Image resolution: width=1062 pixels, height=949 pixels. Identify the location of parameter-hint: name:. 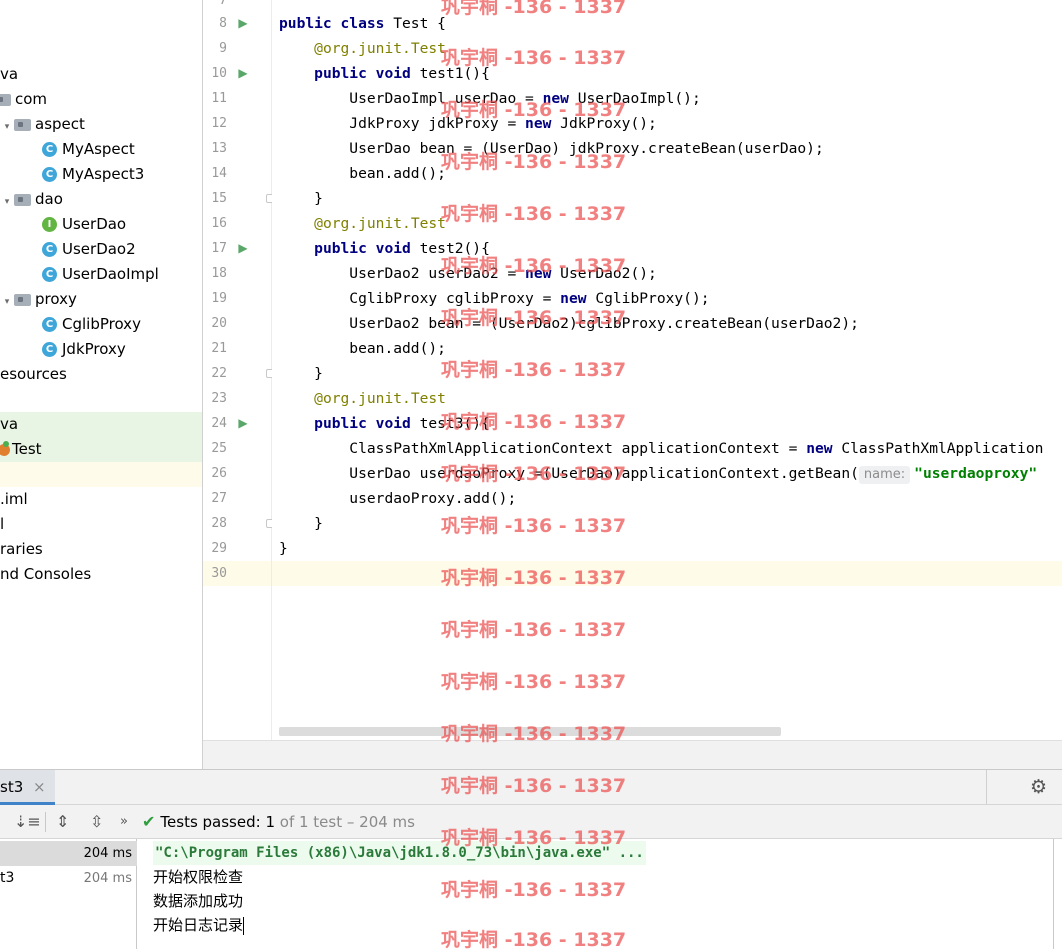
(884, 475).